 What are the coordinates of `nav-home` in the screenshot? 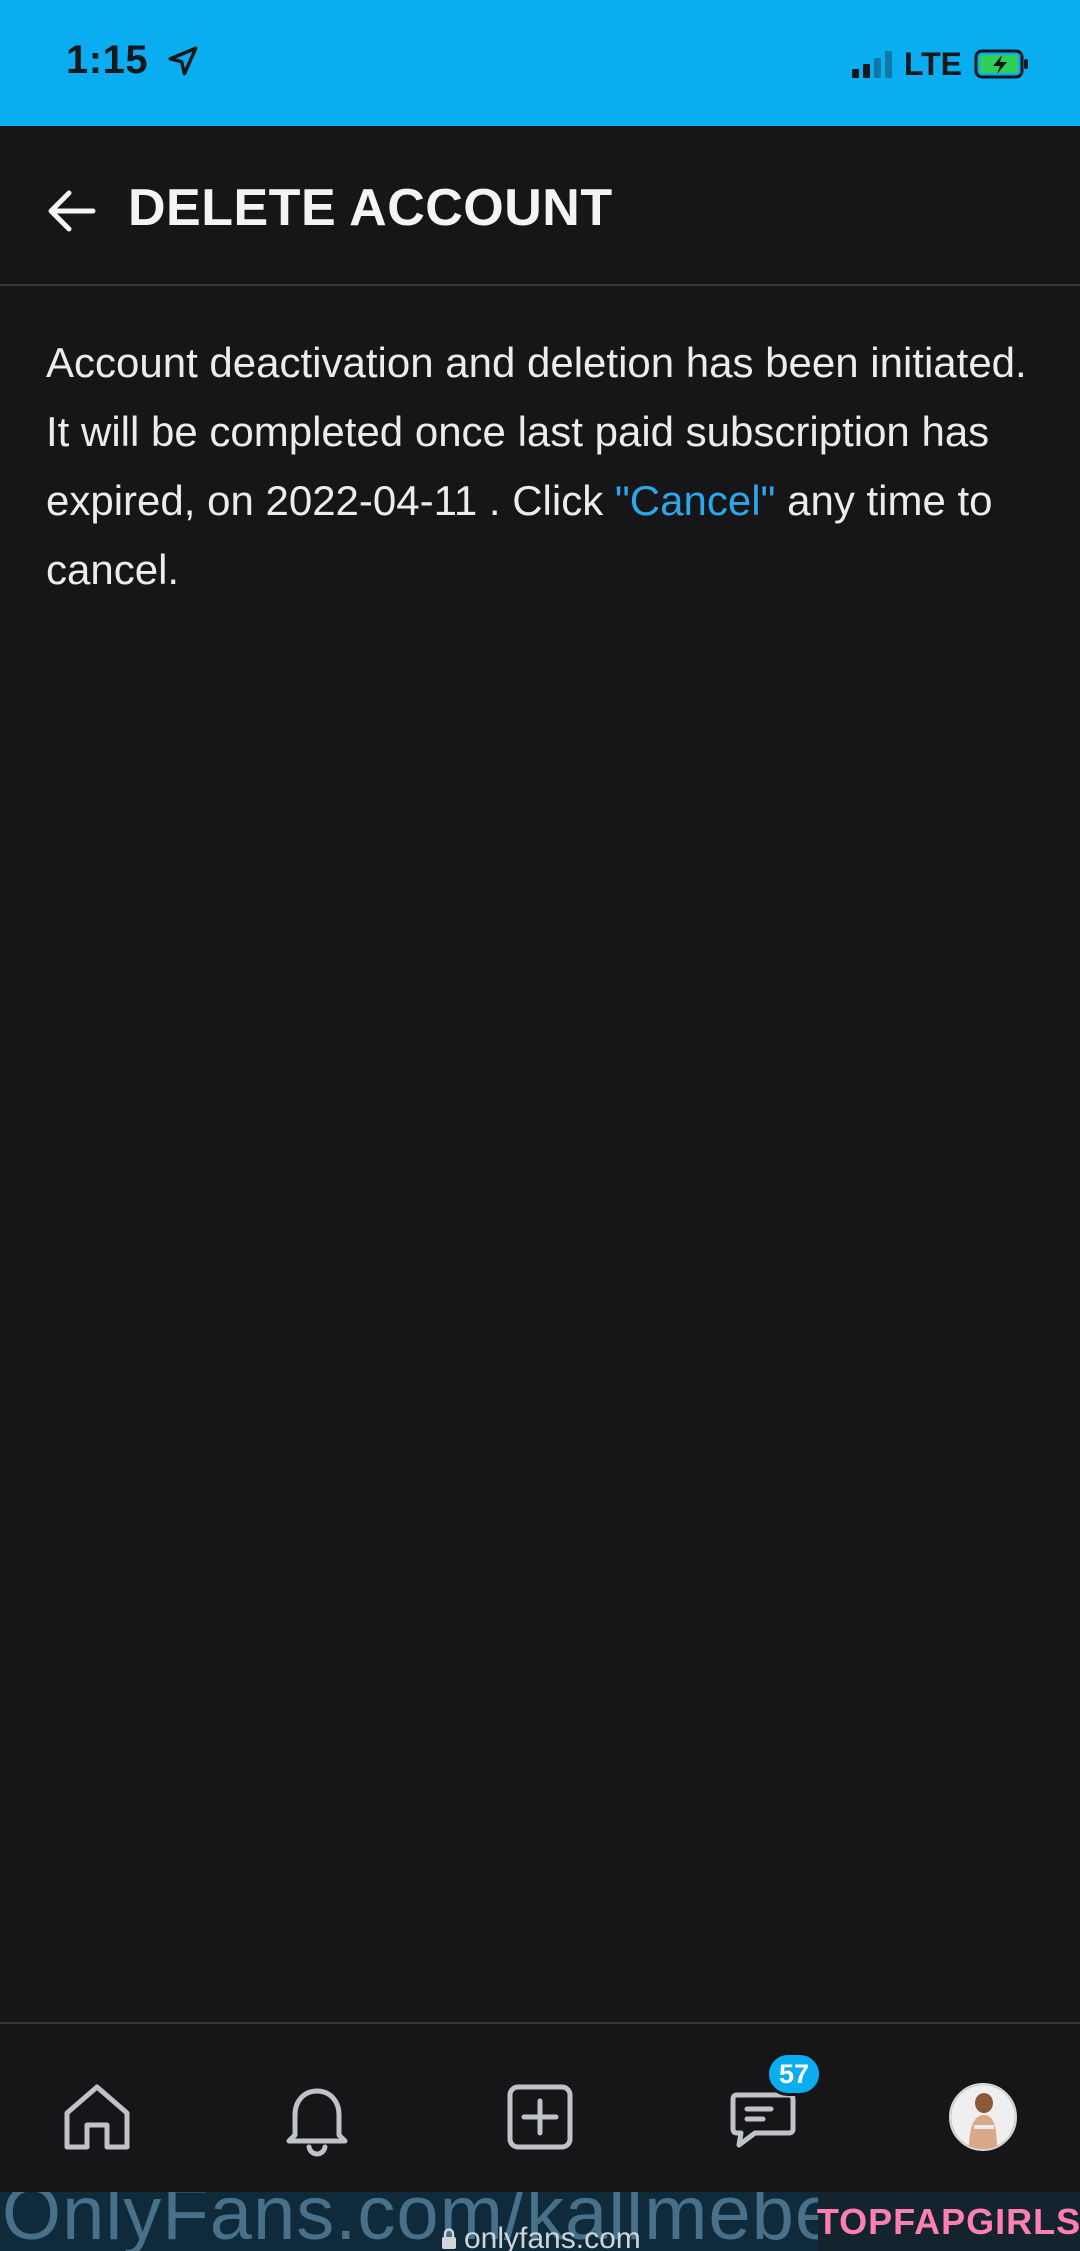 It's located at (97, 2117).